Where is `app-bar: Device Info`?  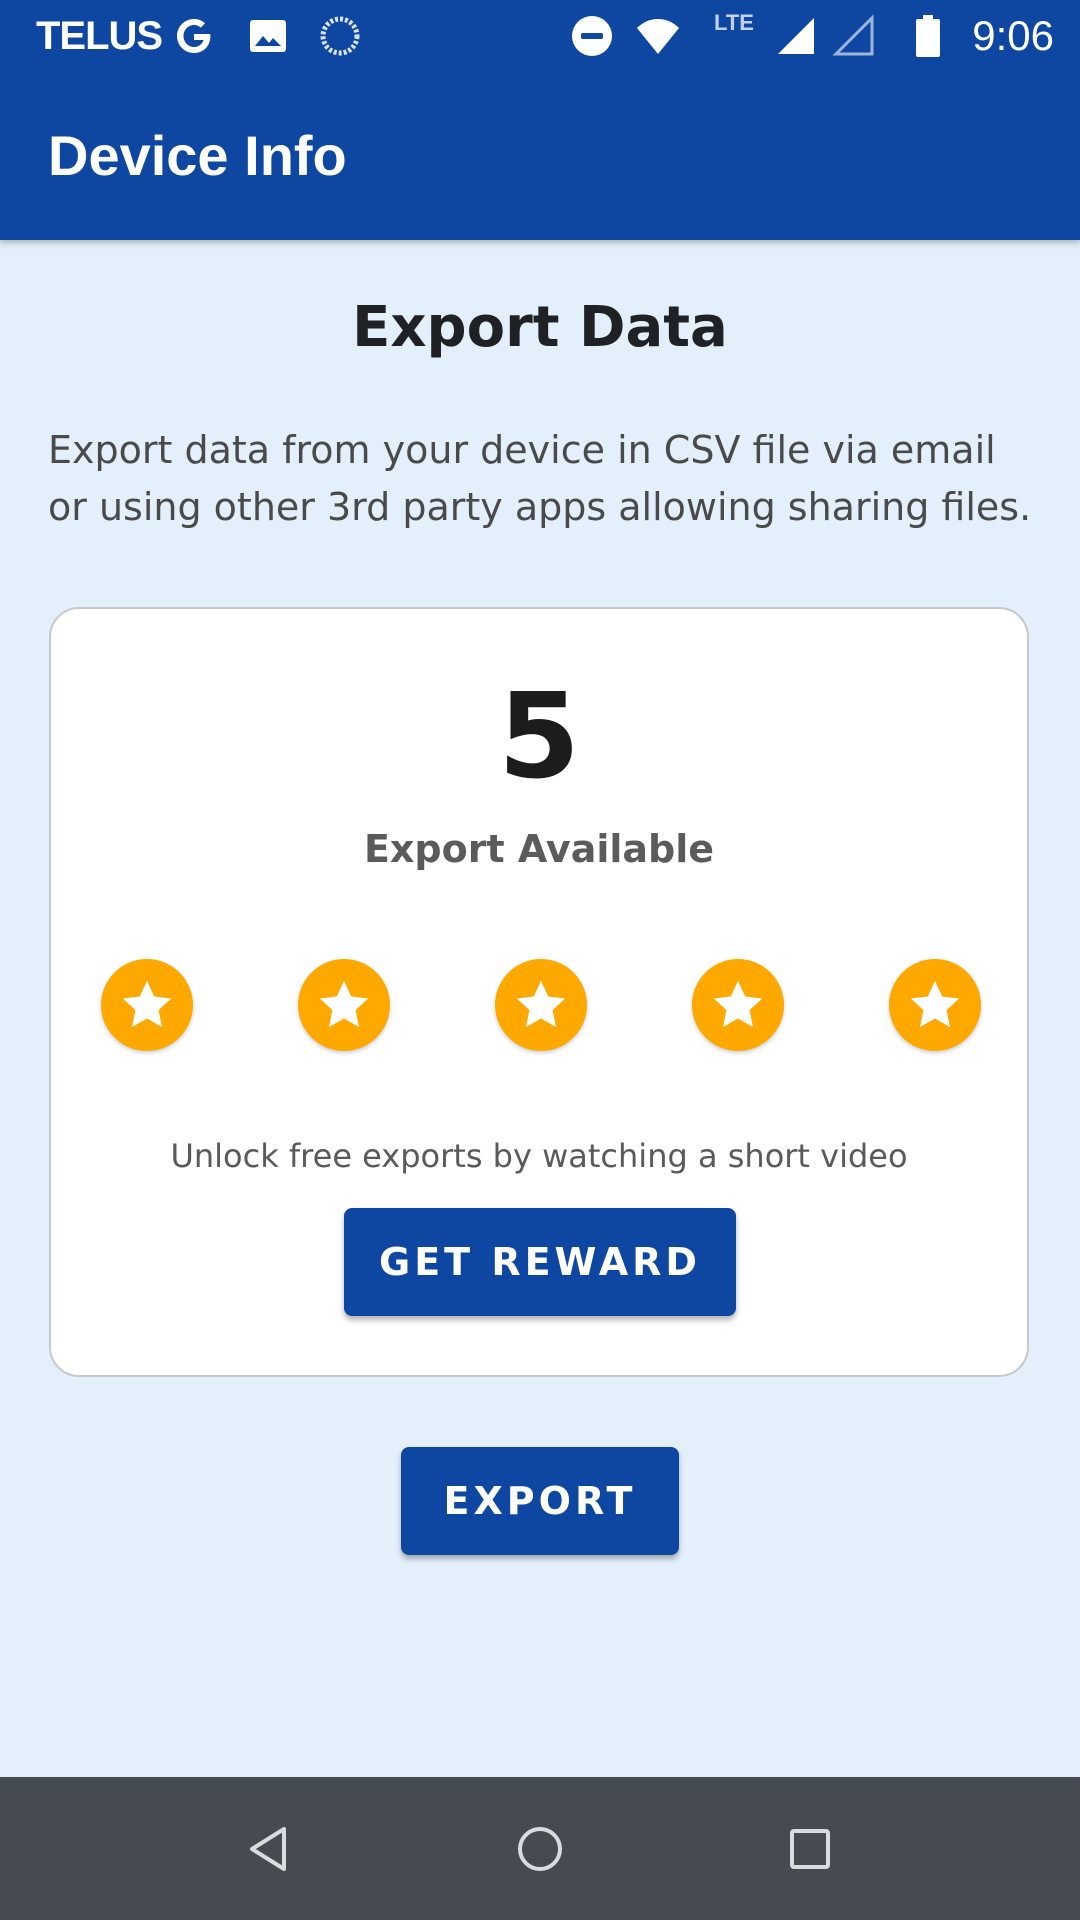
app-bar: Device Info is located at coordinates (540, 157).